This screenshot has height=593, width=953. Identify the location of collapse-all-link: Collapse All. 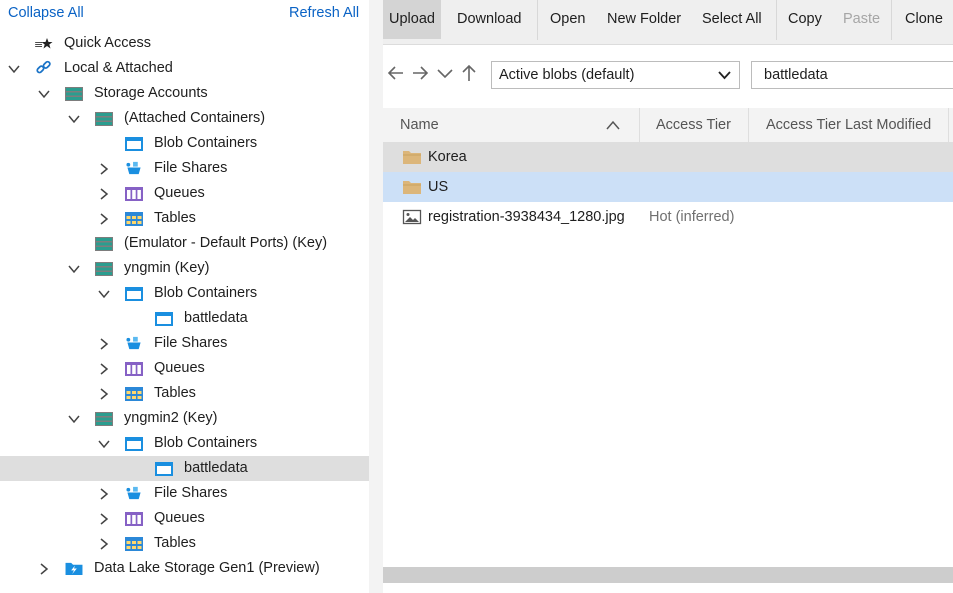
(46, 13).